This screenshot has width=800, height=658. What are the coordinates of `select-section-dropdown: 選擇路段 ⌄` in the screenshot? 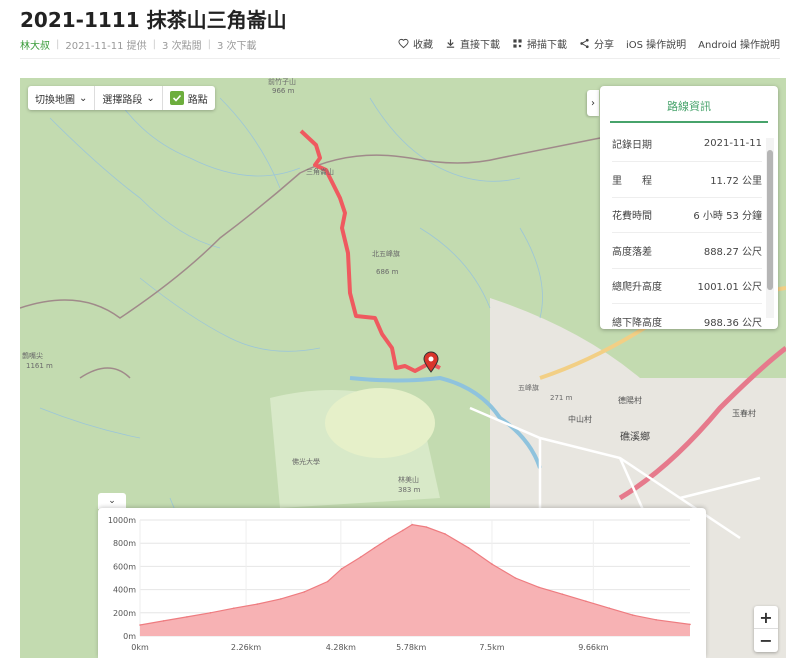 It's located at (129, 98).